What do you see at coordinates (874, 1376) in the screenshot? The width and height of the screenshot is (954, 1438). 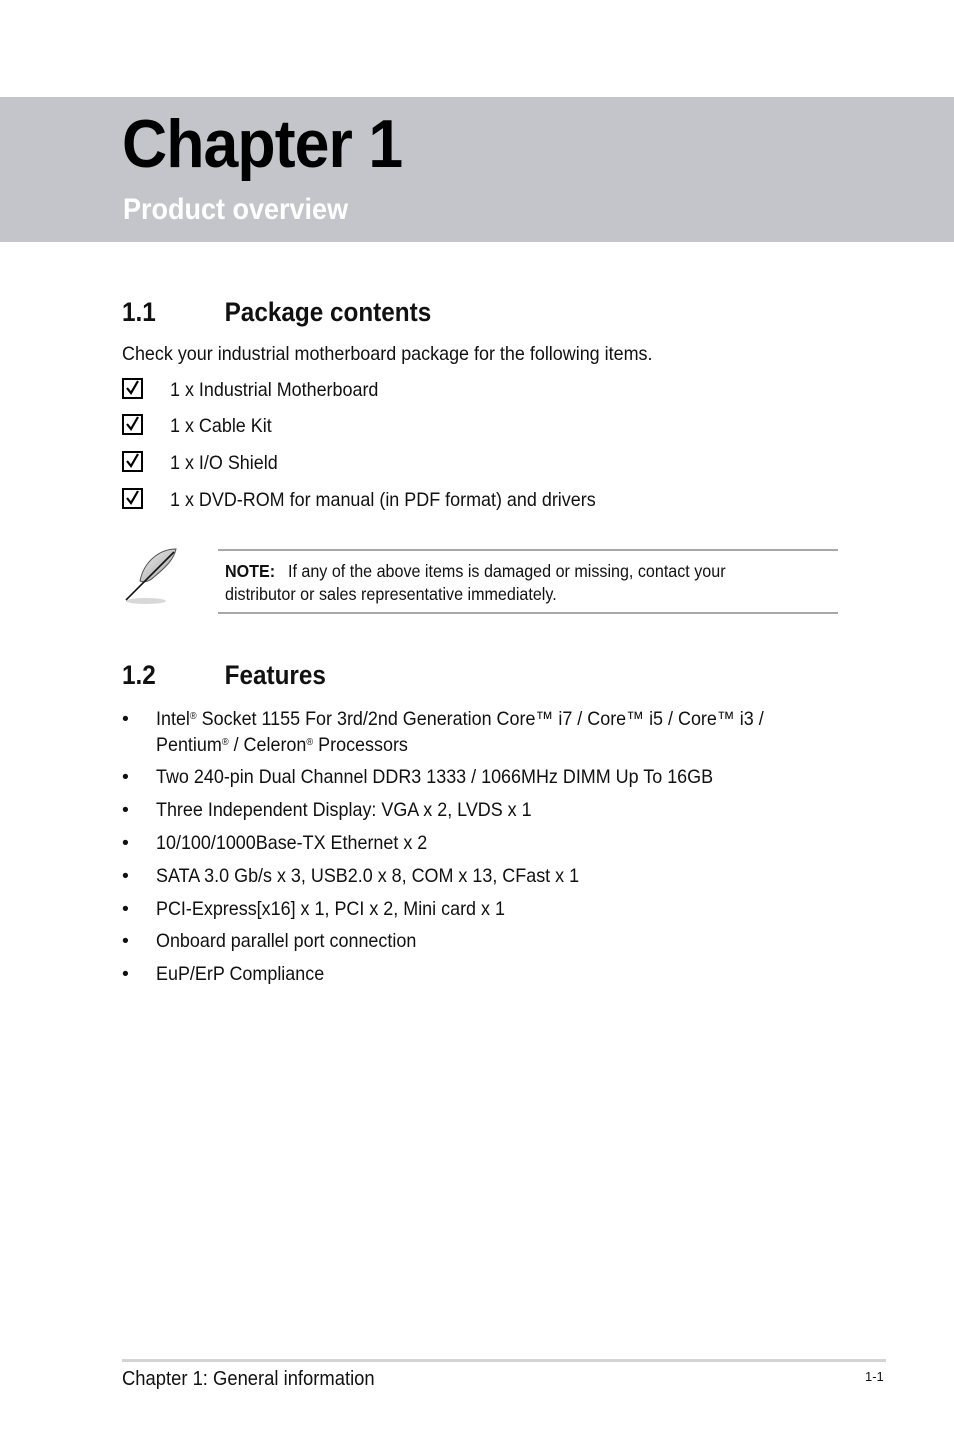 I see `page-number: 1-1` at bounding box center [874, 1376].